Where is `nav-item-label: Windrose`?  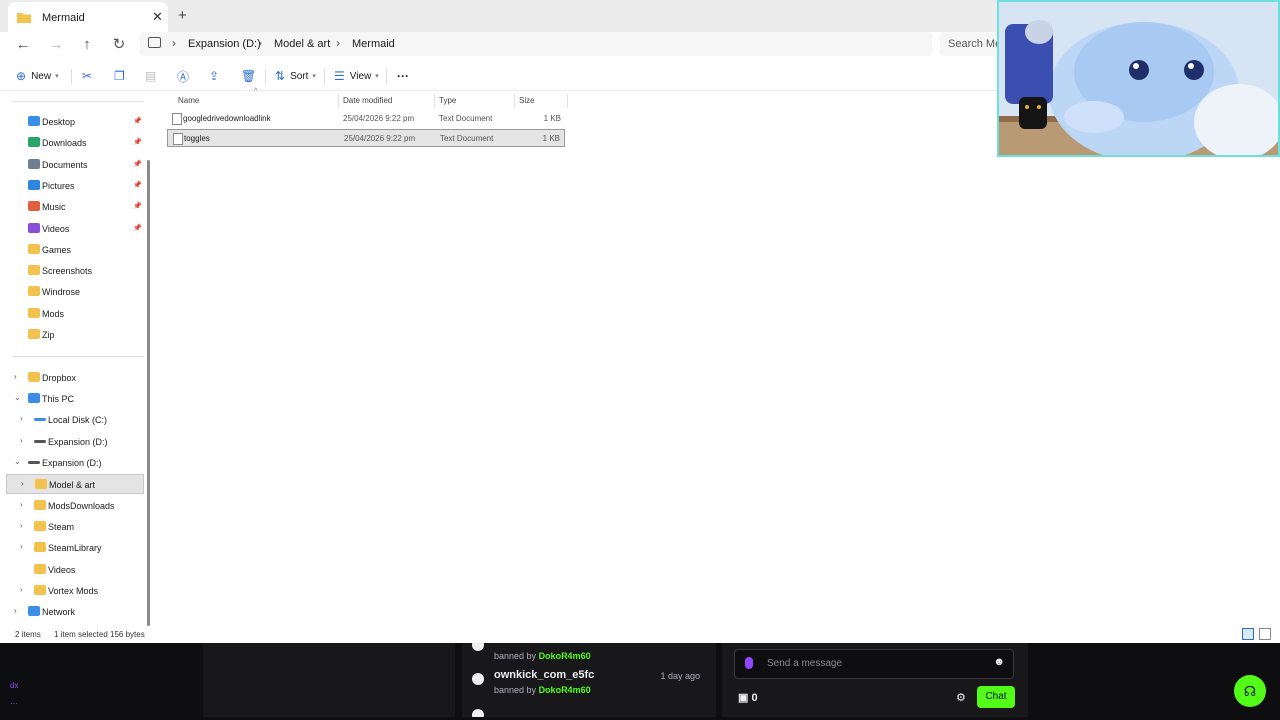
nav-item-label: Windrose is located at coordinates (61, 292).